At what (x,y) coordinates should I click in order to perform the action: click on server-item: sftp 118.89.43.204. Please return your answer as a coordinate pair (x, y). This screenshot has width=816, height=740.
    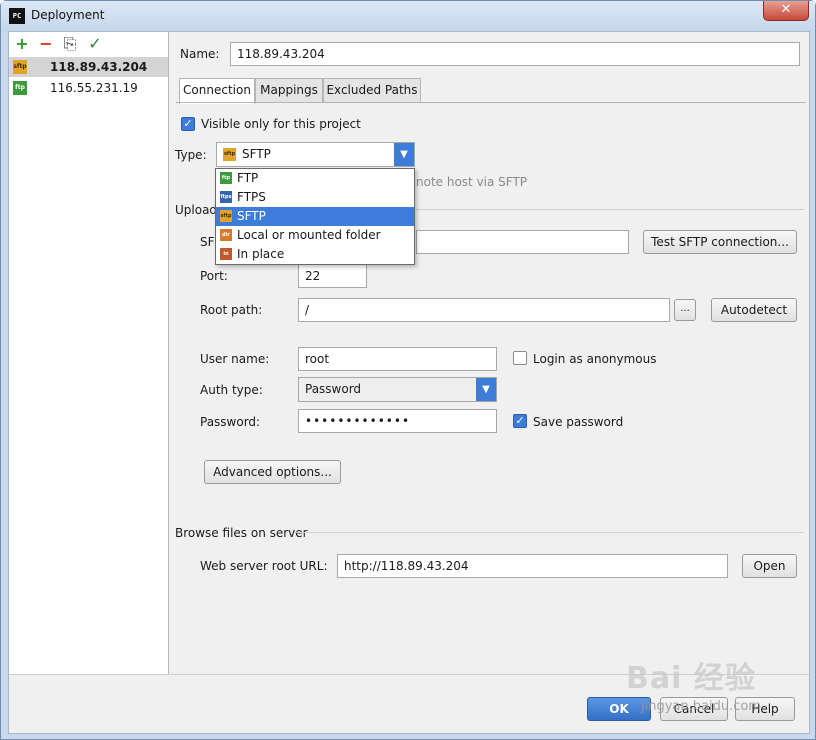
    Looking at the image, I should click on (88, 67).